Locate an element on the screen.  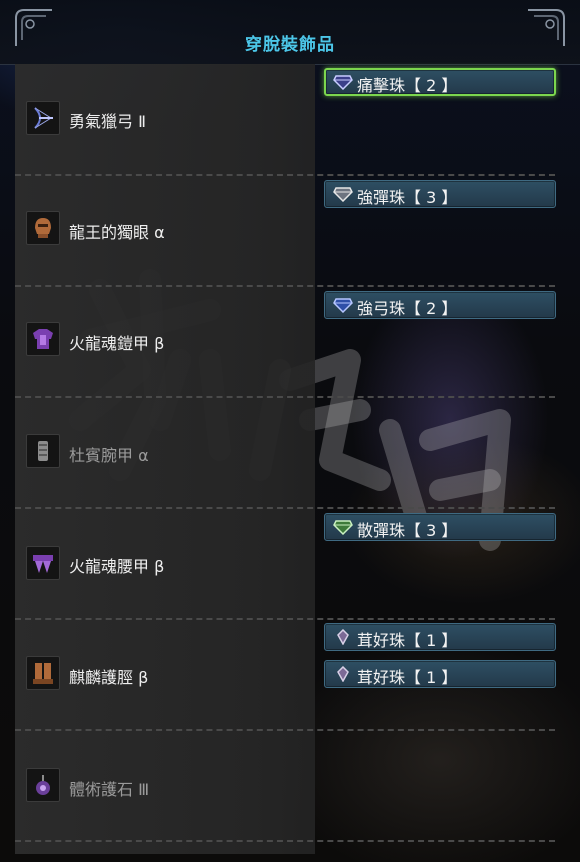
decoration-name: 強弓珠【 2 】 is located at coordinates (407, 308).